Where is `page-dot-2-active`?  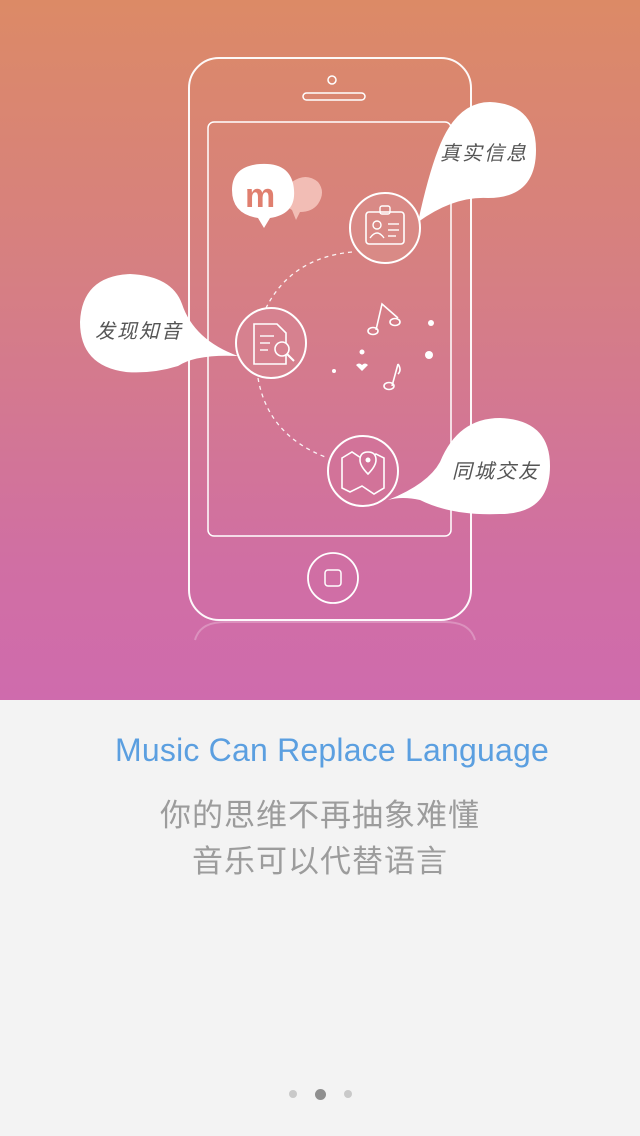 page-dot-2-active is located at coordinates (320, 1094).